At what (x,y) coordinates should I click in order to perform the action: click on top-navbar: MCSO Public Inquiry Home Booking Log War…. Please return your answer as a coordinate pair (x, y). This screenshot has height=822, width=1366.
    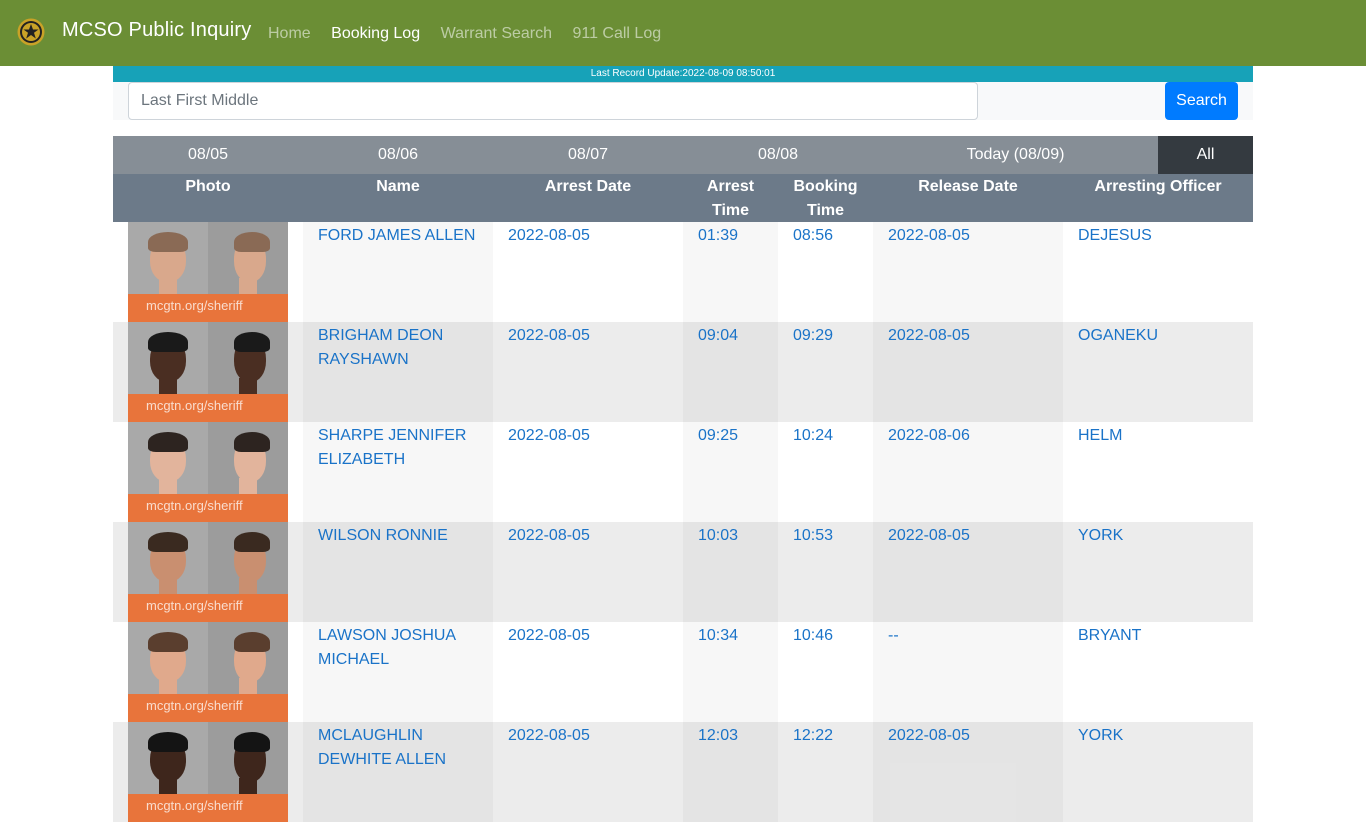
    Looking at the image, I should click on (683, 33).